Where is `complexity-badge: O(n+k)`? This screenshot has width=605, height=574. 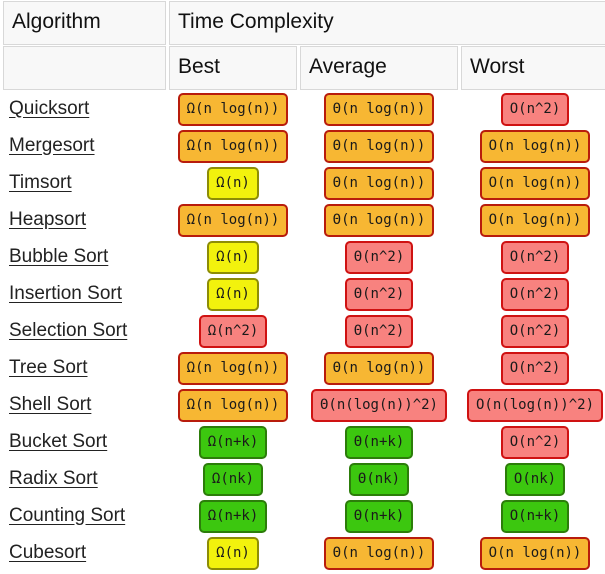 complexity-badge: O(n+k) is located at coordinates (535, 516).